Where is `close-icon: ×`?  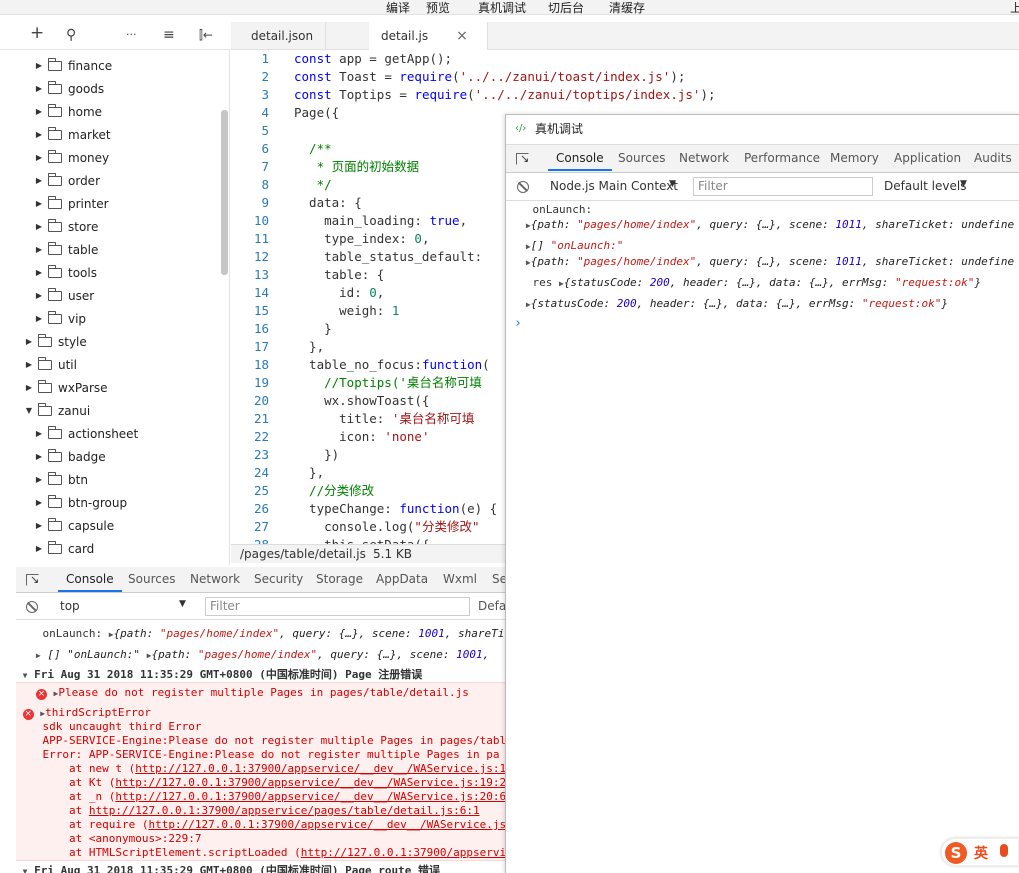 close-icon: × is located at coordinates (462, 36).